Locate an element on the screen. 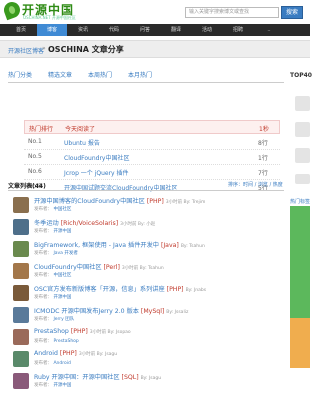  article-title-link: 开源中国博客的CloudFoundry中国社区 is located at coordinates (89, 201).